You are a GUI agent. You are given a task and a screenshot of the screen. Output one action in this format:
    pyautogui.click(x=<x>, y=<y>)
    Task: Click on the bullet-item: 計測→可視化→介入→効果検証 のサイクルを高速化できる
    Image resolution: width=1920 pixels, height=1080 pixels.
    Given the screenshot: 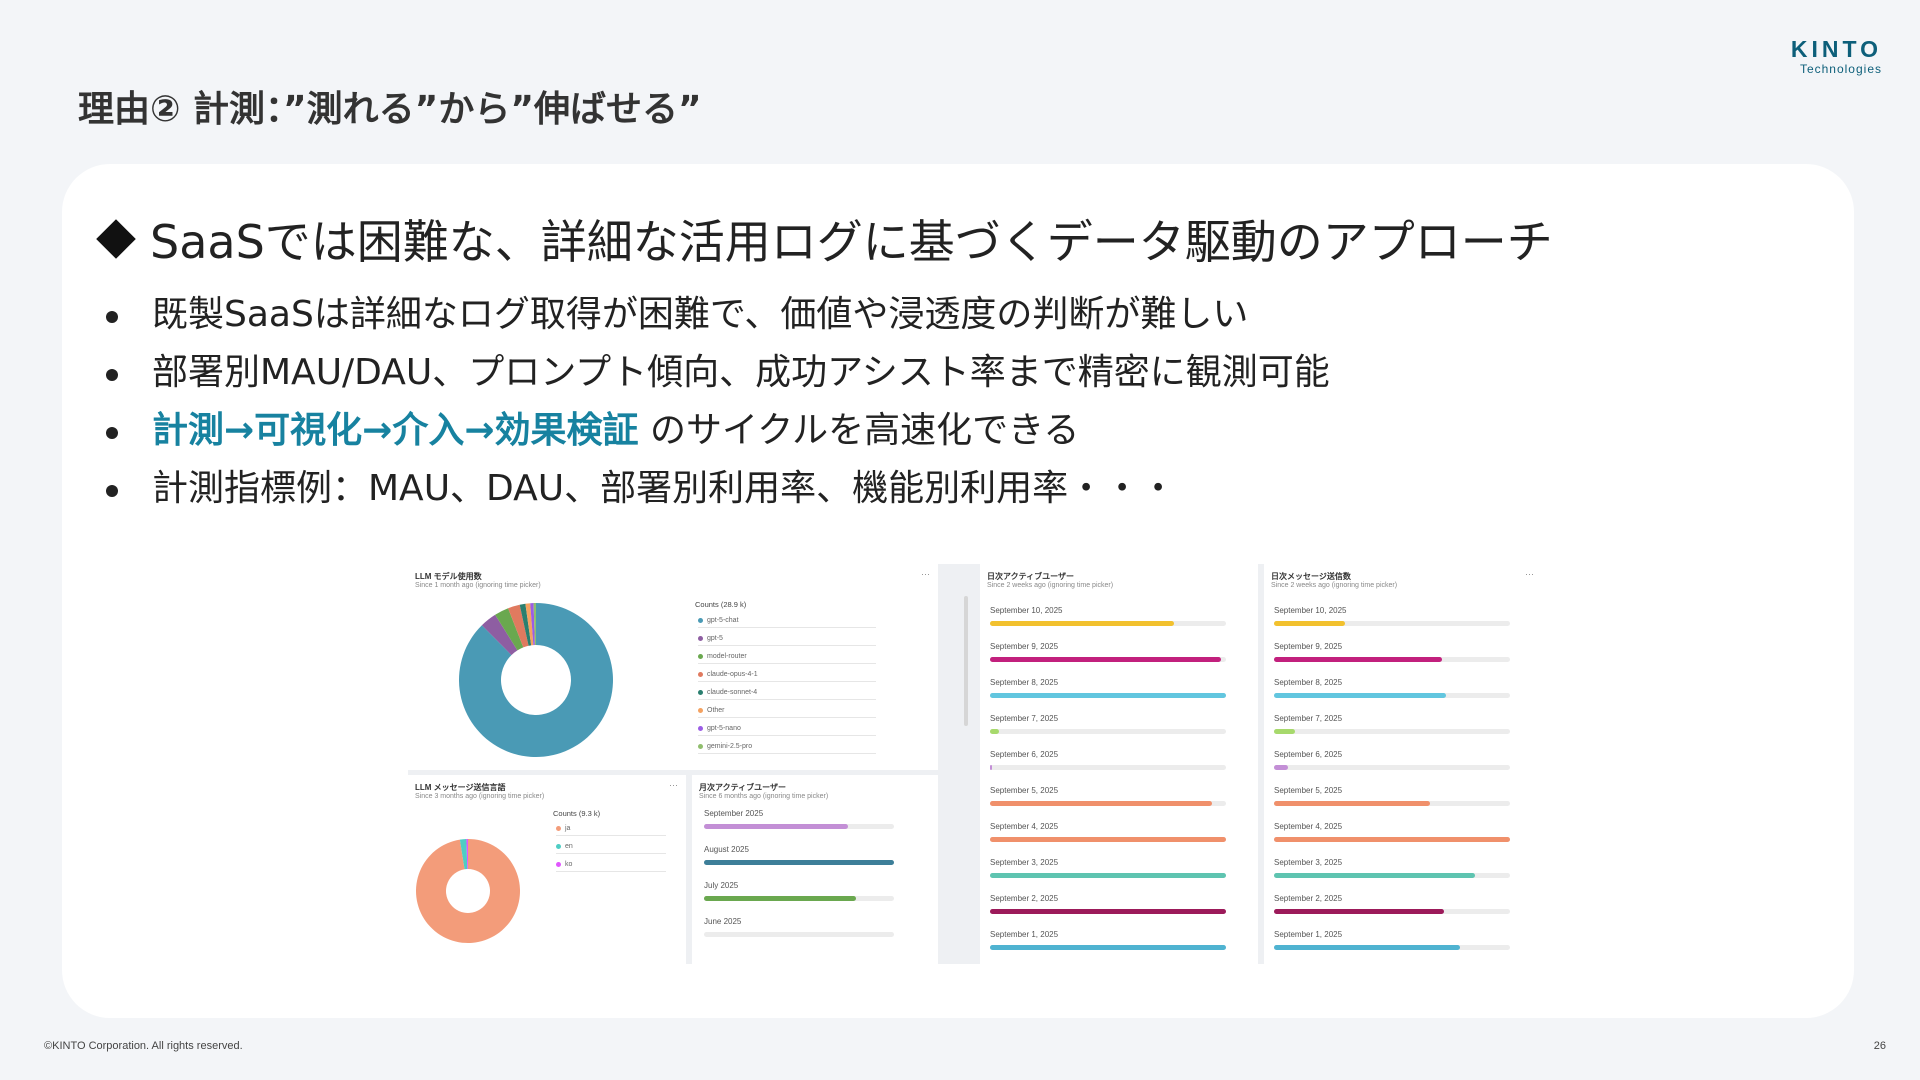 What is the action you would take?
    pyautogui.click(x=717, y=431)
    